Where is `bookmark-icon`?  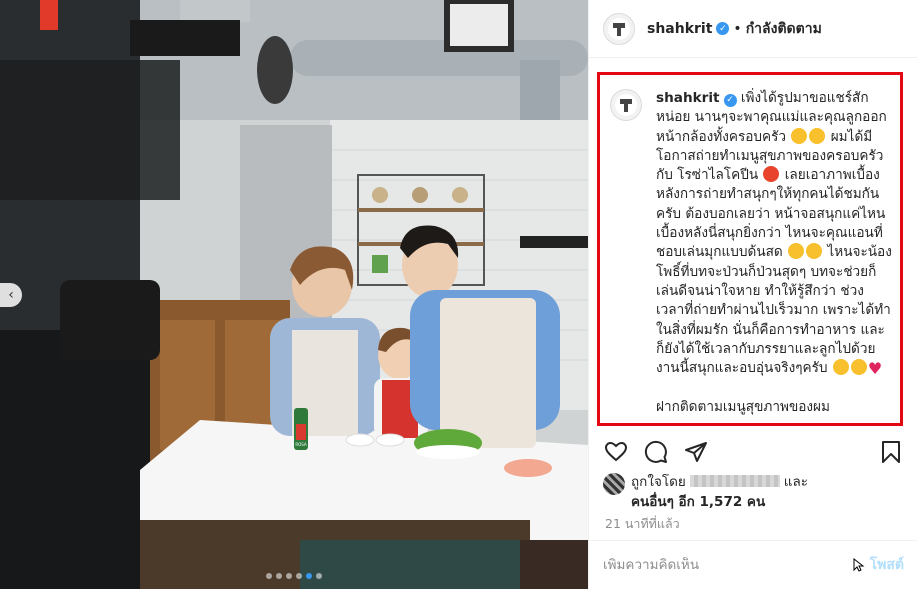
bookmark-icon is located at coordinates (891, 452).